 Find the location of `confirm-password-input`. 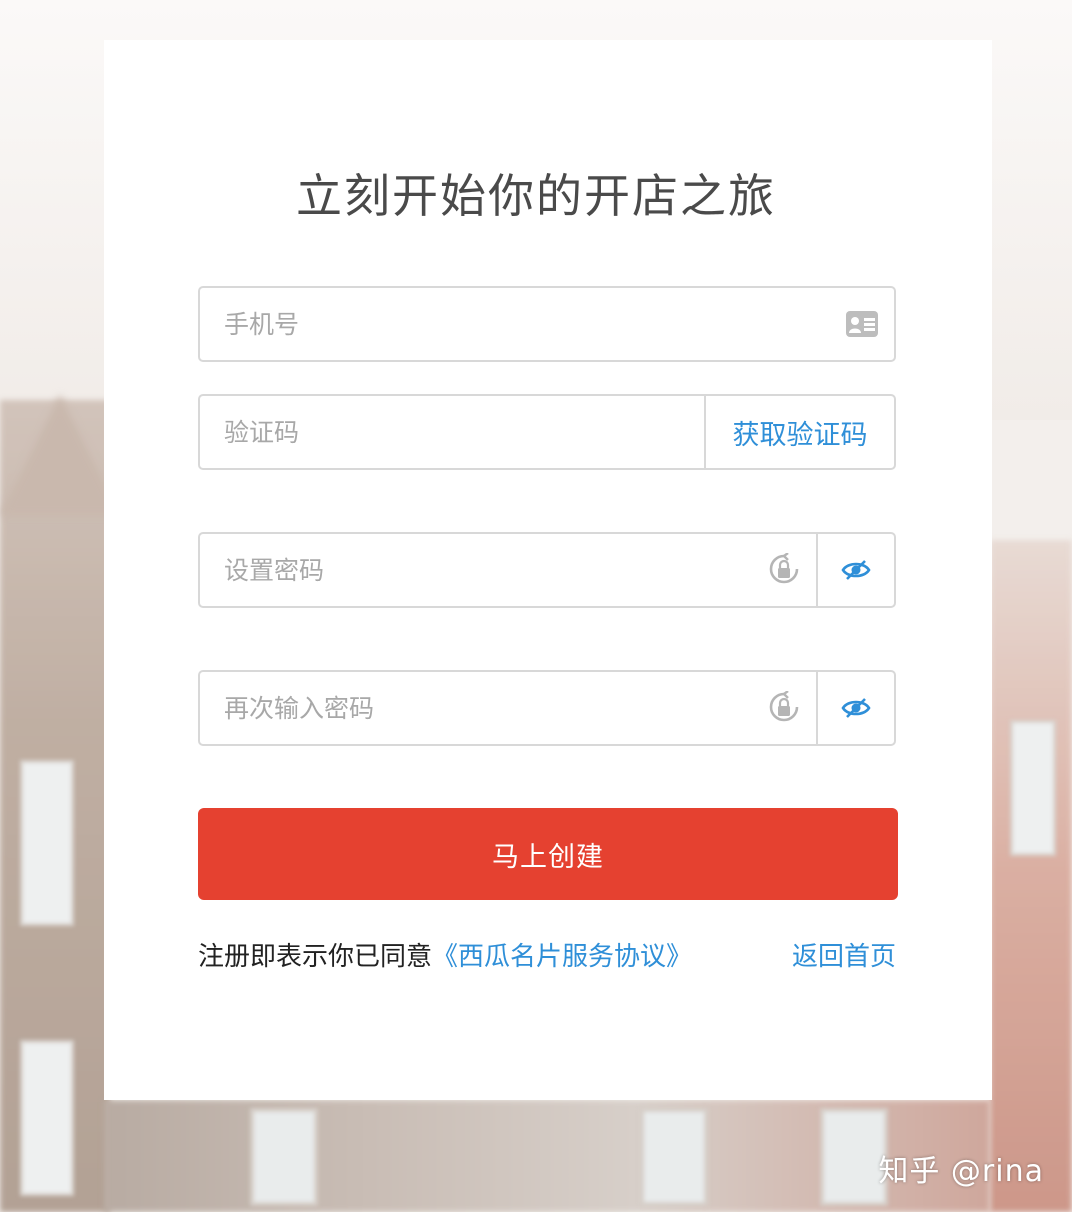

confirm-password-input is located at coordinates (476, 708).